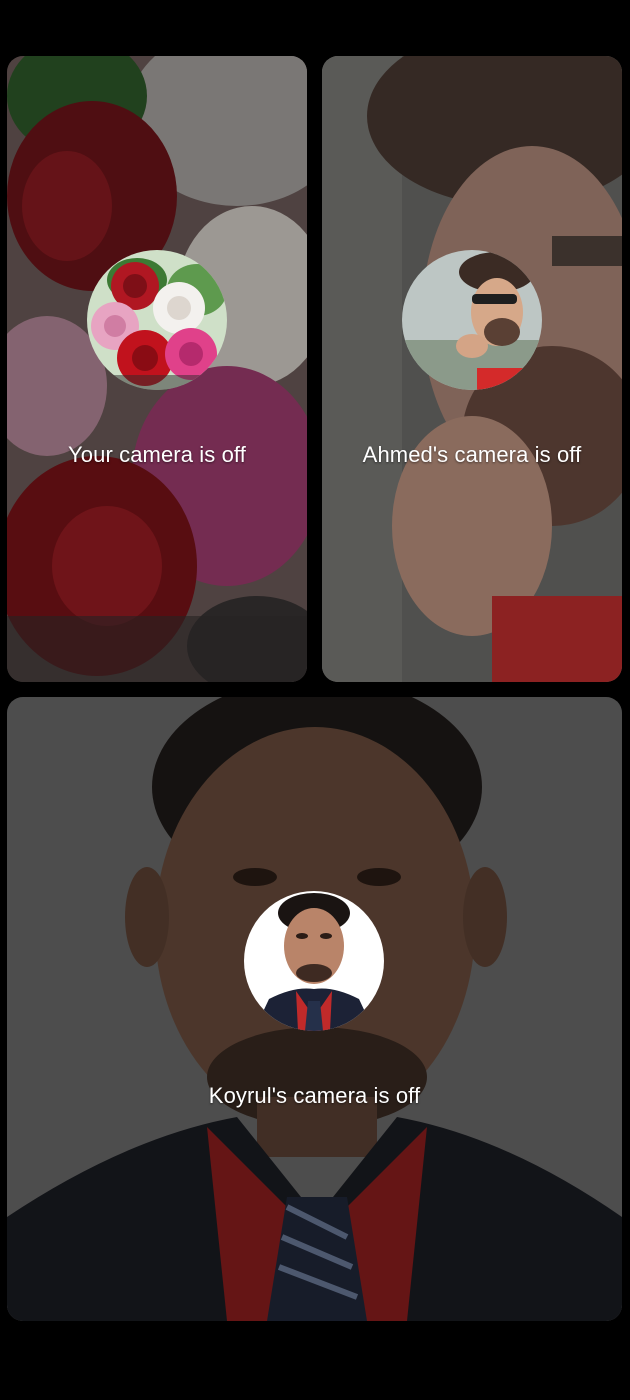  I want to click on camera-off-label: Koyrul's camera is off, so click(314, 1095).